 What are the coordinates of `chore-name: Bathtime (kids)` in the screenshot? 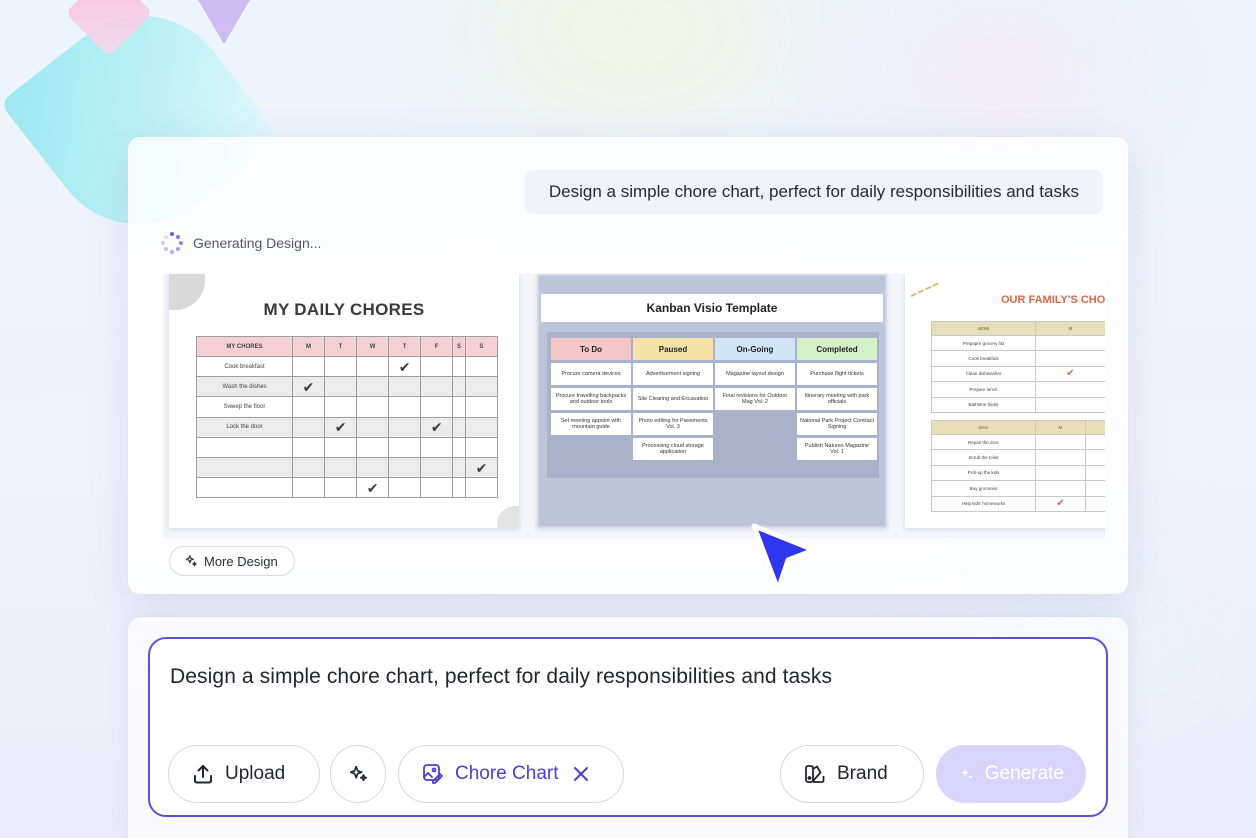 It's located at (983, 404).